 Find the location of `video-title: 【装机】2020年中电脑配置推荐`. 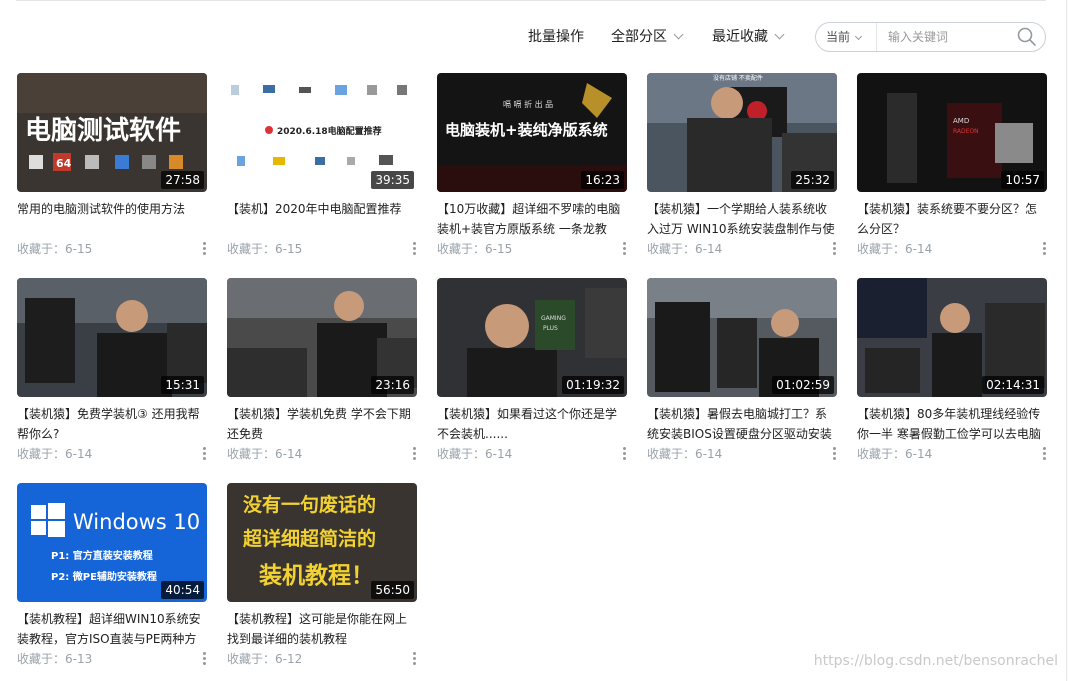

video-title: 【装机】2020年中电脑配置推荐 is located at coordinates (322, 219).